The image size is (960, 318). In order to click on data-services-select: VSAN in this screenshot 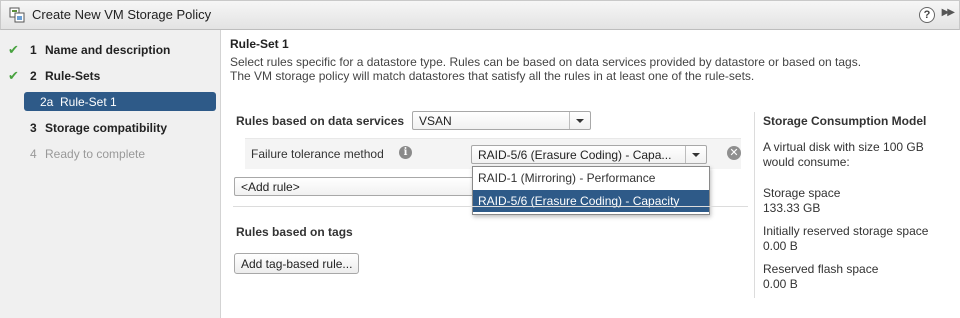, I will do `click(501, 120)`.